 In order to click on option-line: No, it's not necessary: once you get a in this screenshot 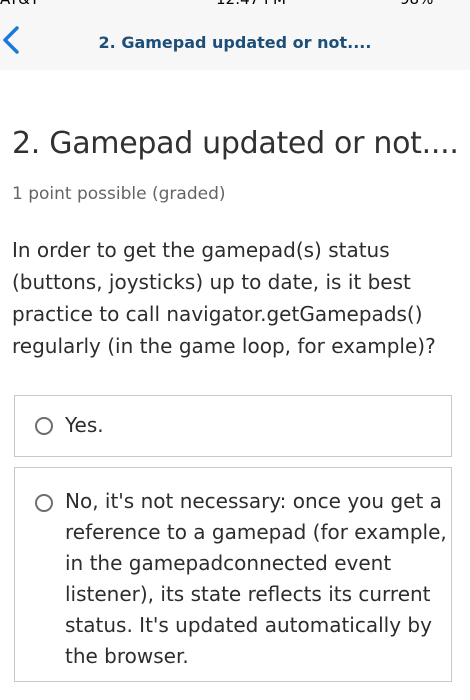, I will do `click(253, 501)`.